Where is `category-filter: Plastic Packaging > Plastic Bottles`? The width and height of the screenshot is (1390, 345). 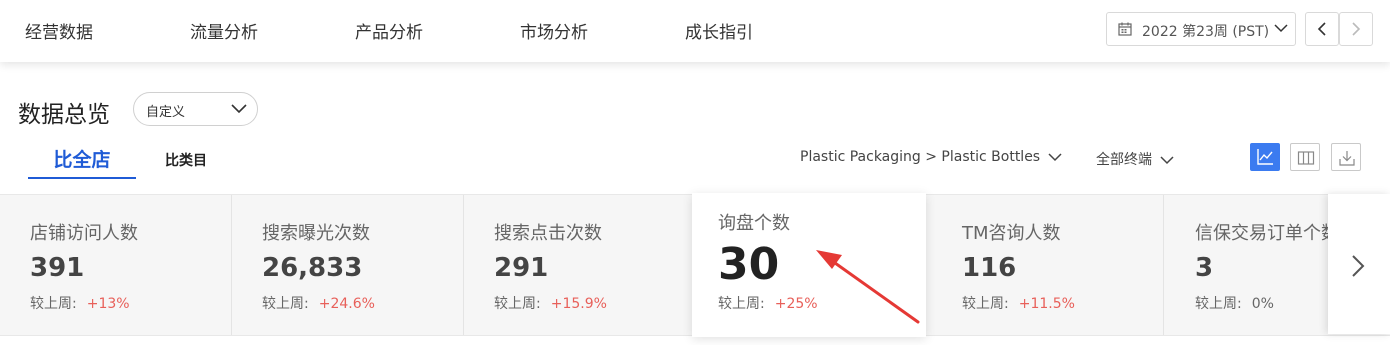 category-filter: Plastic Packaging > Plastic Bottles is located at coordinates (931, 157).